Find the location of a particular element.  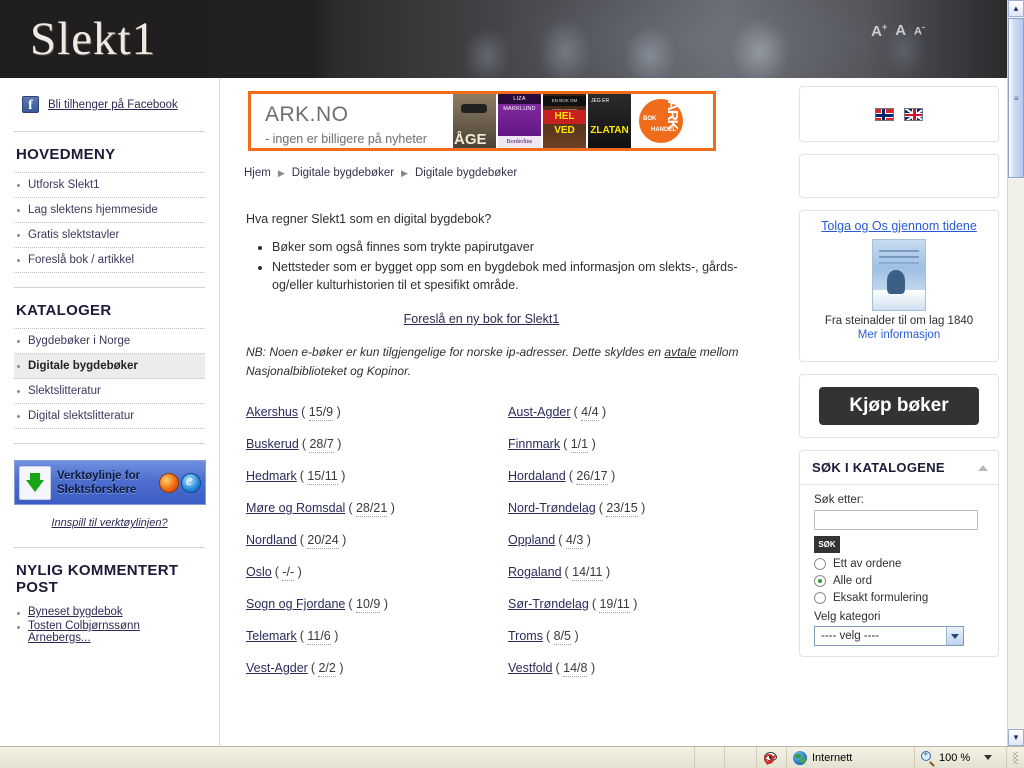

suggest-book-link: Foreslå en ny bok for Slekt1 is located at coordinates (482, 319).